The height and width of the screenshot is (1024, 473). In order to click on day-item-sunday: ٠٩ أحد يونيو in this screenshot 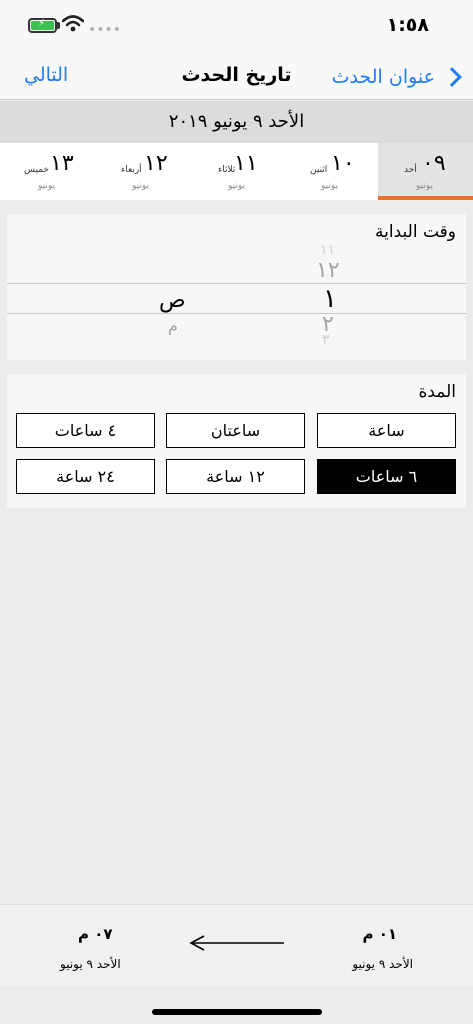, I will do `click(425, 171)`.